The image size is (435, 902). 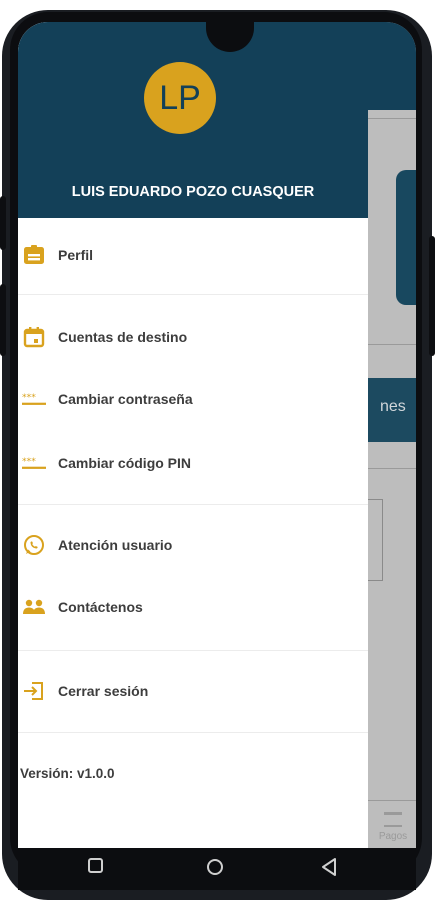 What do you see at coordinates (76, 255) in the screenshot?
I see `menu-item-label: Perfil` at bounding box center [76, 255].